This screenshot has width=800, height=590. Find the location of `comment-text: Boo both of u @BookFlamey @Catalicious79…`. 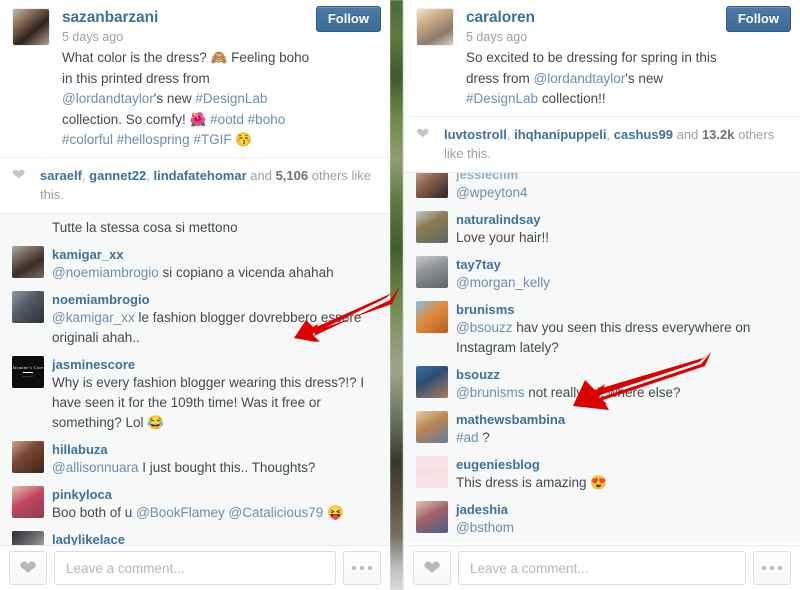

comment-text: Boo both of u @BookFlamey @Catalicious79… is located at coordinates (215, 513).